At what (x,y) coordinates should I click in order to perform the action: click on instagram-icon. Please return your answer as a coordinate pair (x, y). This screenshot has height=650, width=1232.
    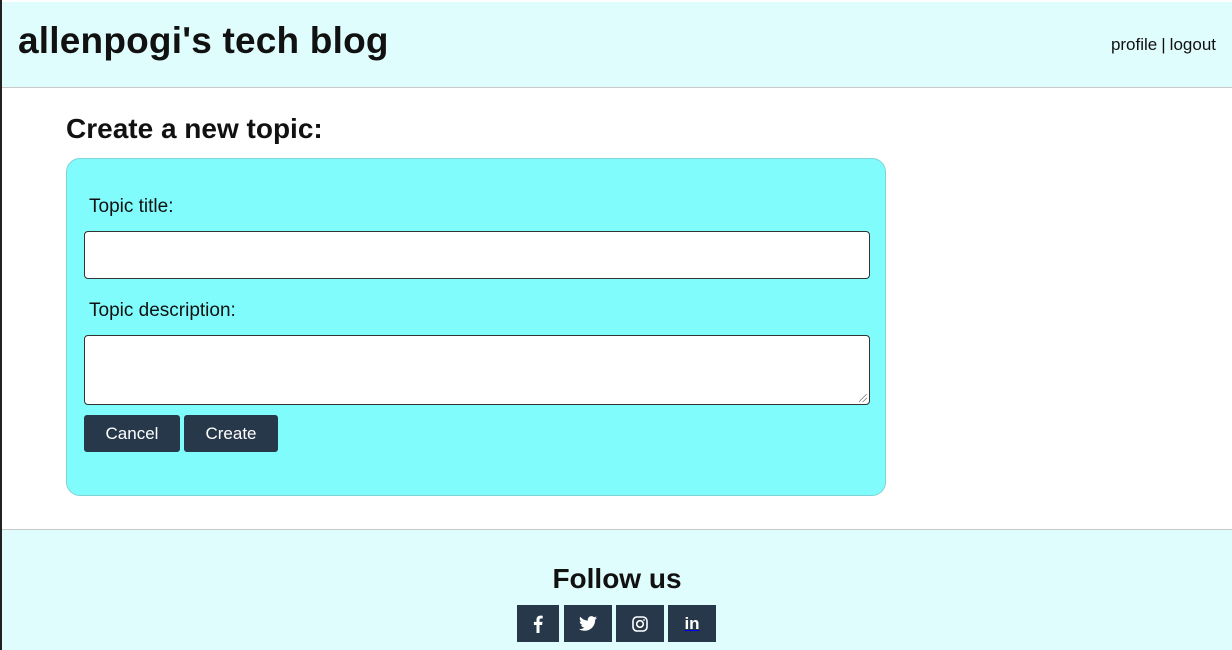
    Looking at the image, I should click on (640, 623).